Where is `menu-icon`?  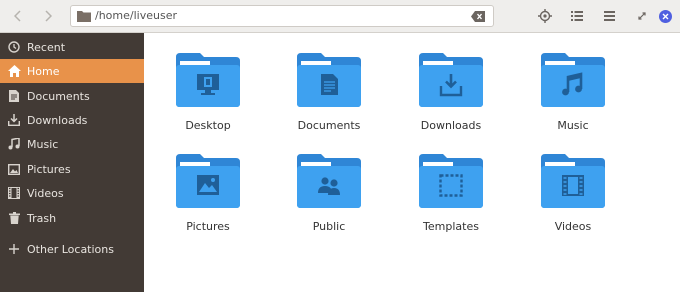
menu-icon is located at coordinates (609, 16).